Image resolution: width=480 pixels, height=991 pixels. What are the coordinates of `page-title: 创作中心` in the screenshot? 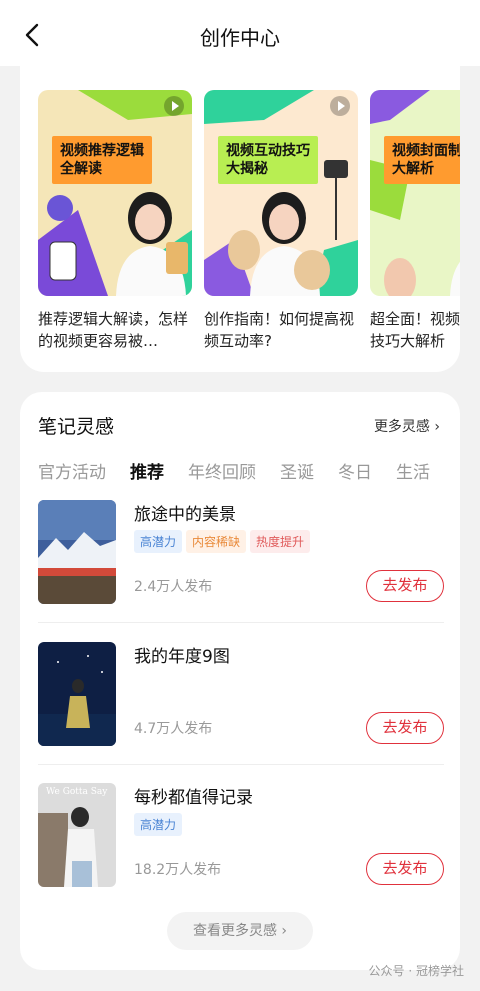 It's located at (240, 38).